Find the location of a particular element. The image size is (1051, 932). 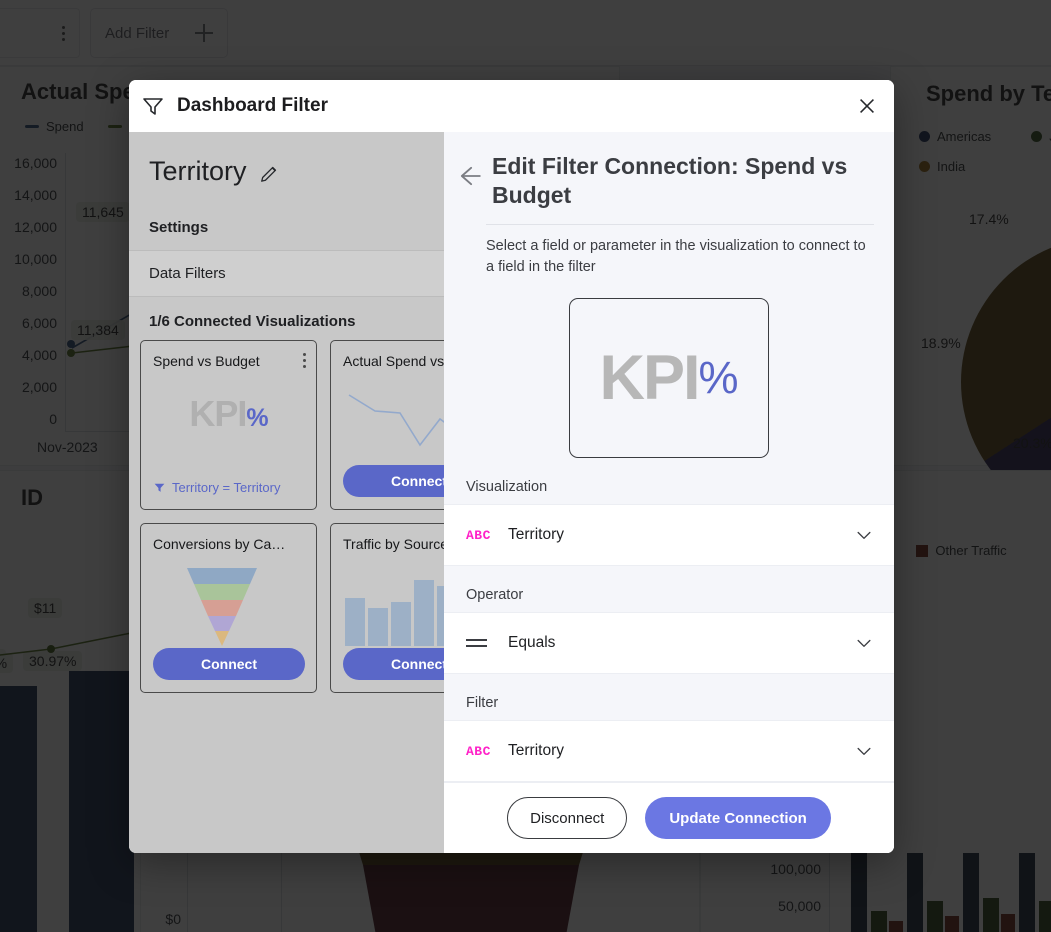

filter-field-select: ABC Territory is located at coordinates (669, 751).